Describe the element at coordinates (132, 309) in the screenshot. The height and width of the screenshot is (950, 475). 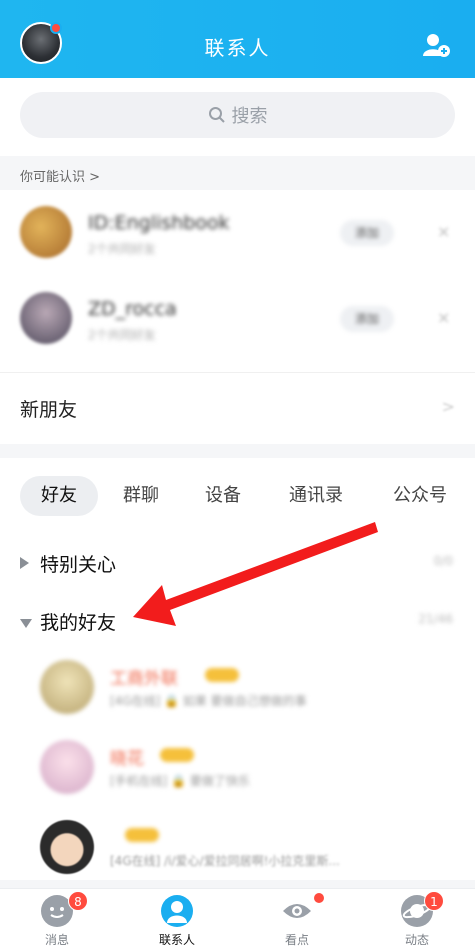
I see `recommend-name: ZD_rocca` at that location.